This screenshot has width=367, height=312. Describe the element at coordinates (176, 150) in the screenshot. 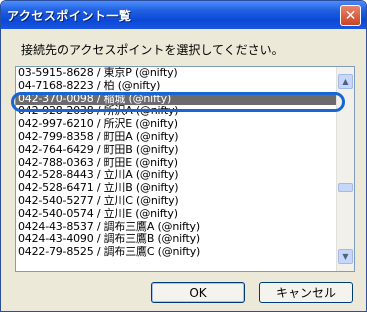

I see `list-item: 042-764-6429 / 町田B (@nifty)` at that location.